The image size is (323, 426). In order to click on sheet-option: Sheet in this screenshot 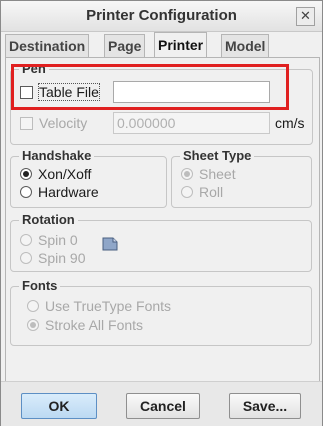, I will do `click(208, 174)`.